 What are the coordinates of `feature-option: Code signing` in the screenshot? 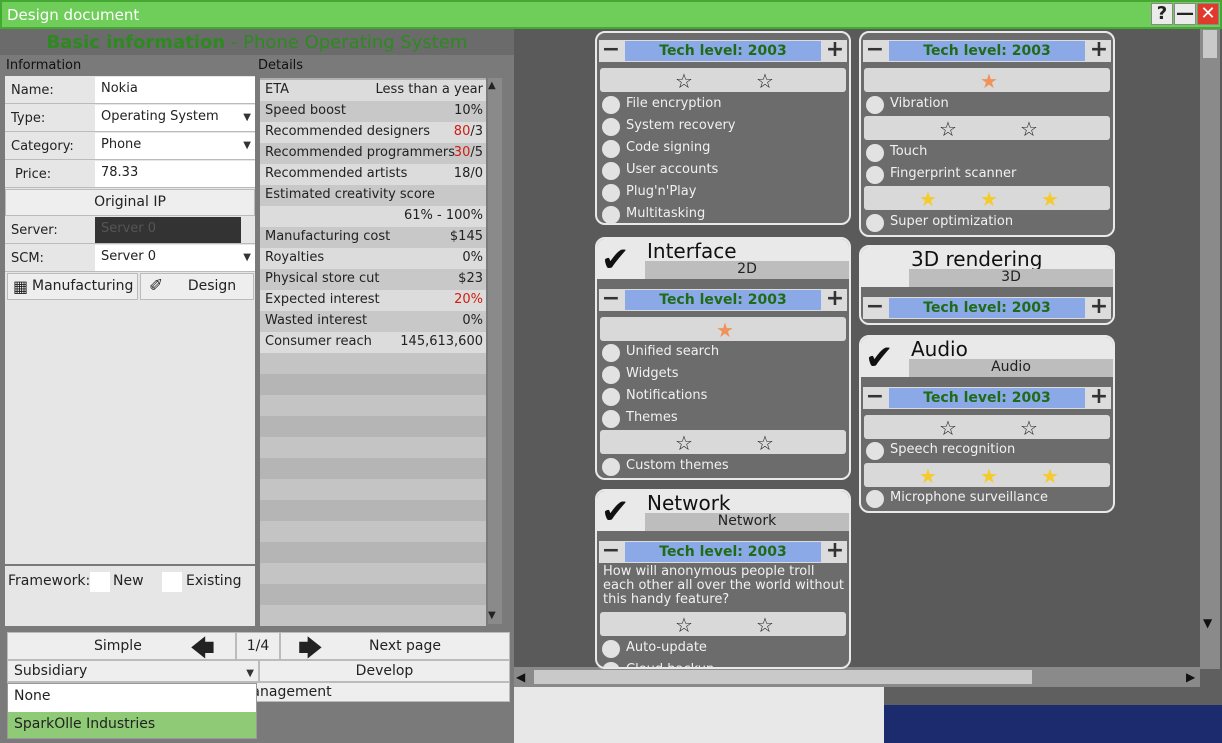 It's located at (723, 148).